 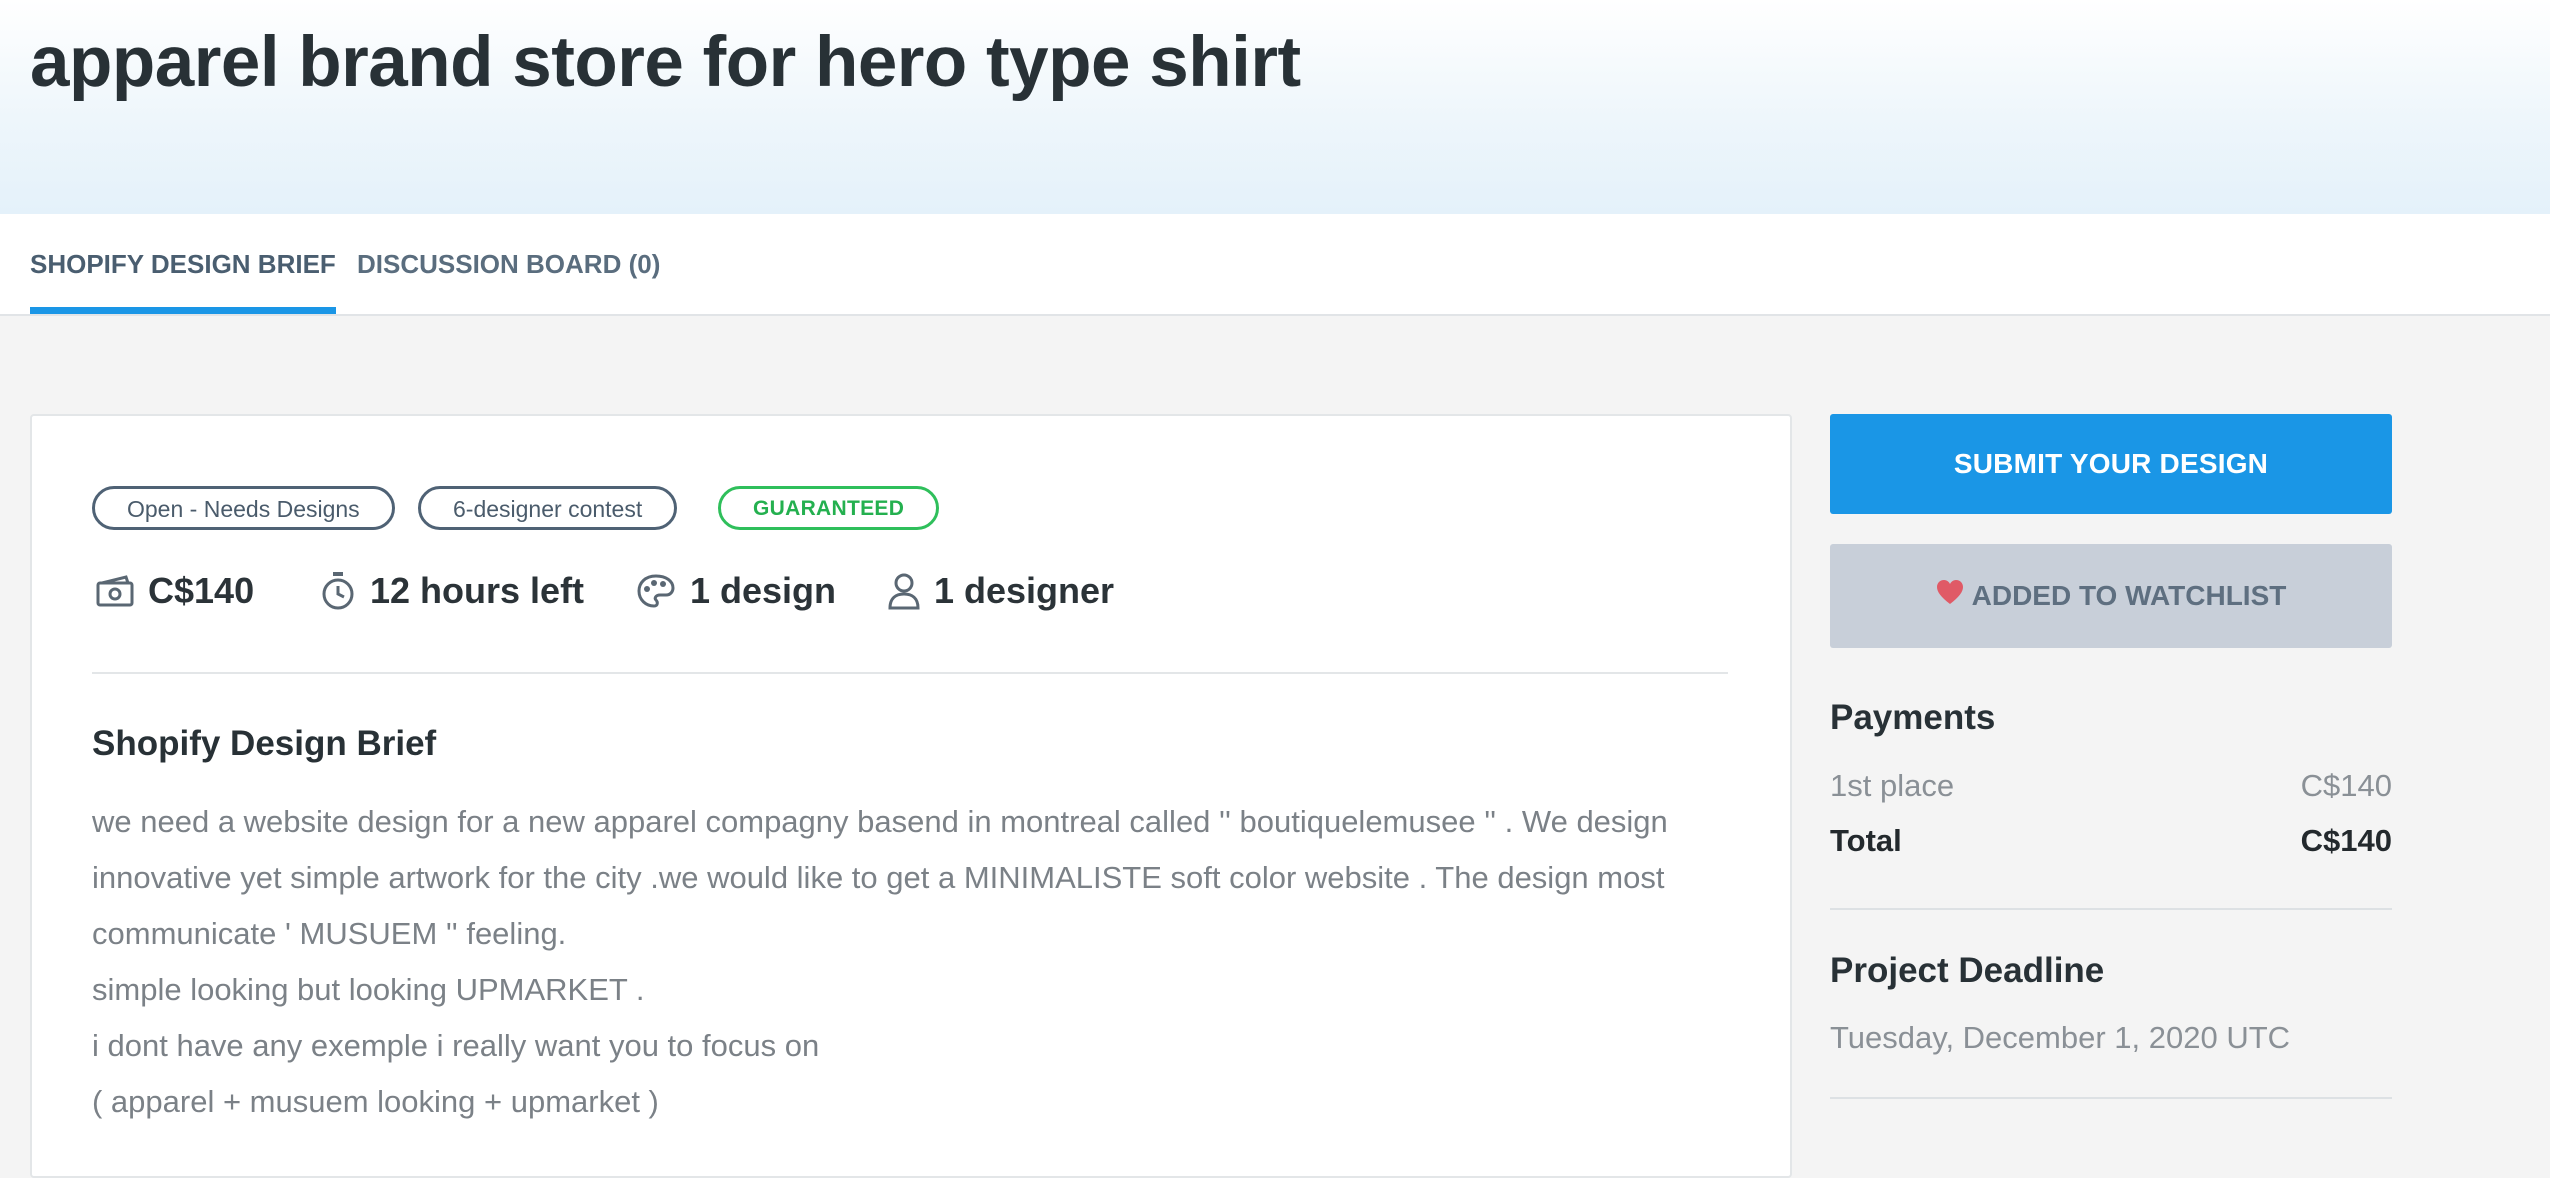 I want to click on prize-amount: C$140, so click(x=201, y=590).